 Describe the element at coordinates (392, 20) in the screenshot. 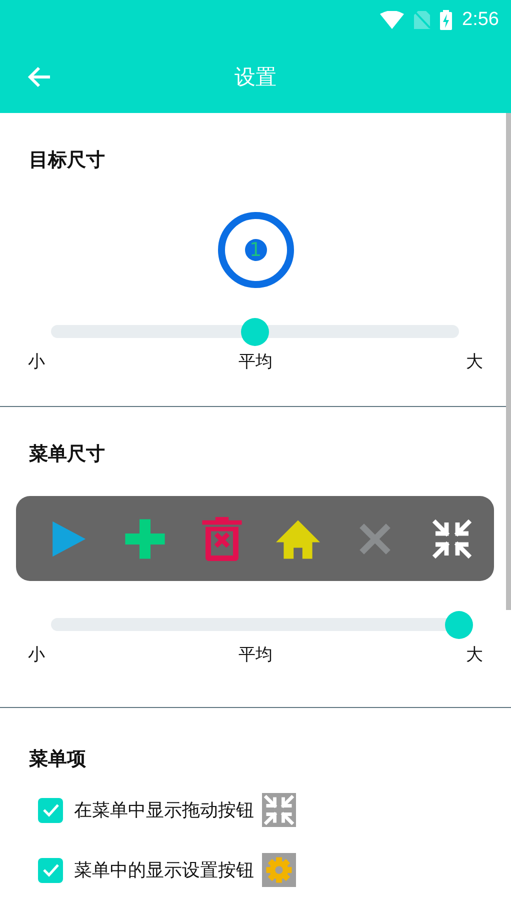

I see `wifi-icon` at that location.